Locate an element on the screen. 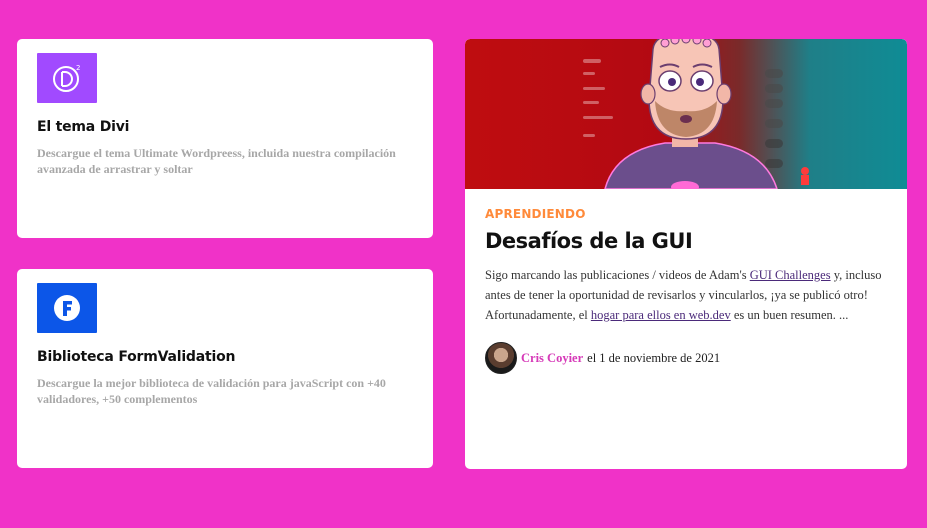  card-title: Biblioteca FormValidation is located at coordinates (225, 357).